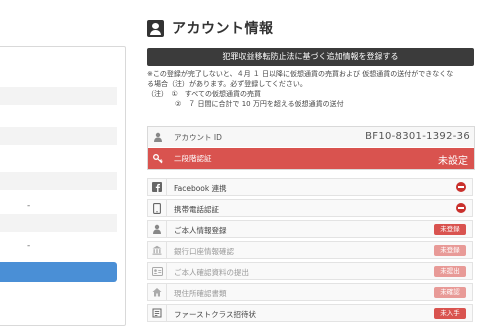  Describe the element at coordinates (196, 209) in the screenshot. I see `list-item-label: 携帯電話認証` at that location.